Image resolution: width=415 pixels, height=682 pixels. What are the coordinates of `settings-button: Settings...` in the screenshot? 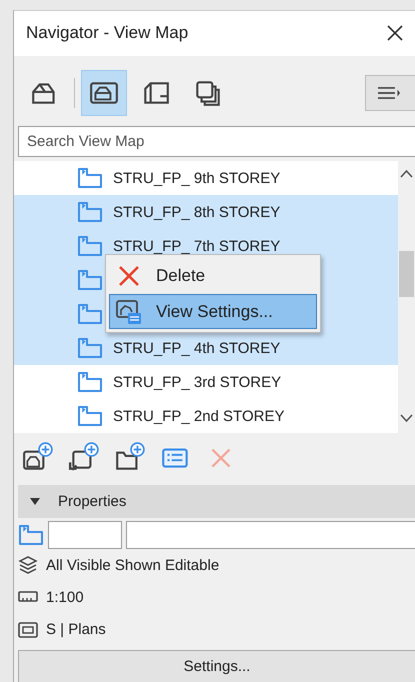 It's located at (216, 666).